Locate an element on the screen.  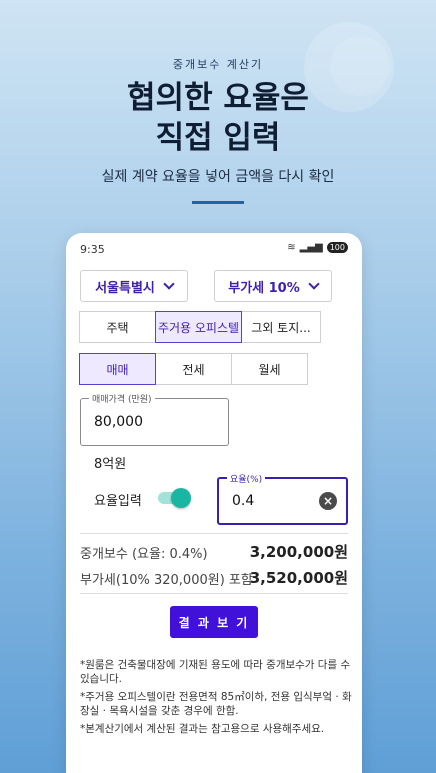
signal-icon: ▂▄▆ is located at coordinates (311, 247).